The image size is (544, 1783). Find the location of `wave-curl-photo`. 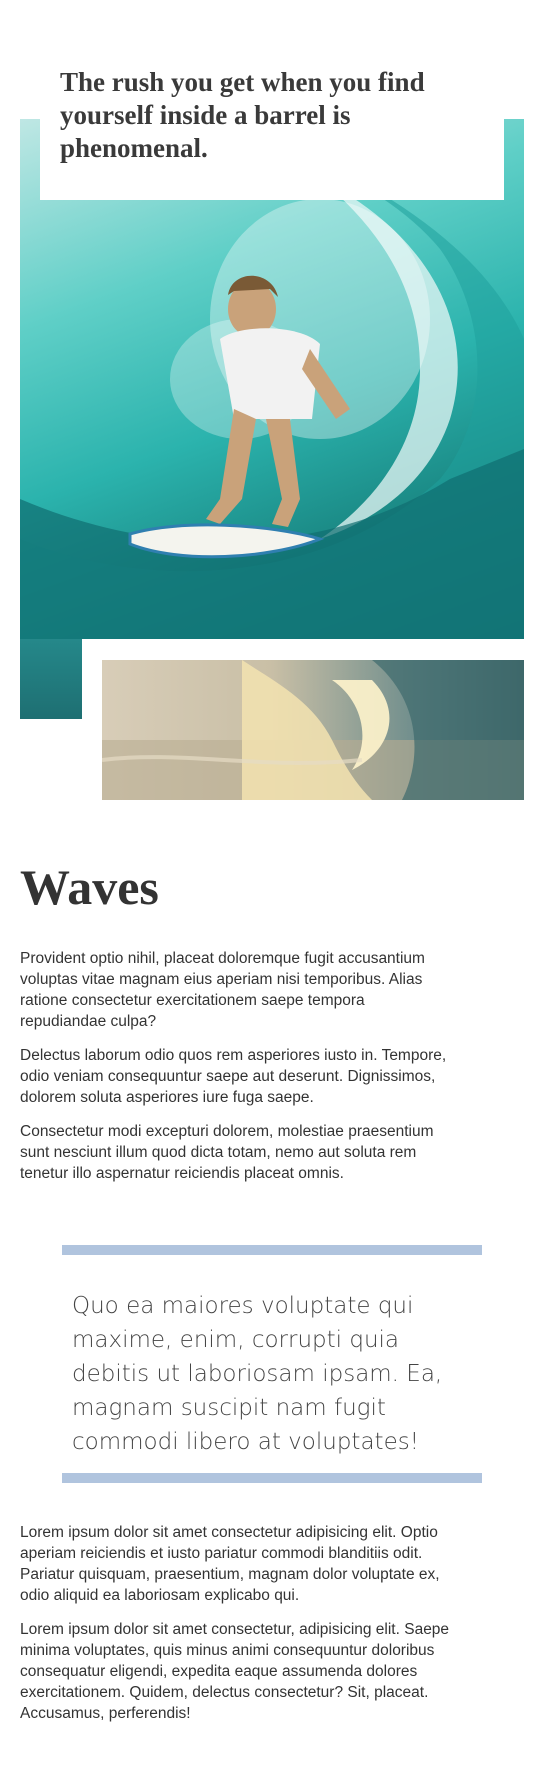

wave-curl-photo is located at coordinates (313, 730).